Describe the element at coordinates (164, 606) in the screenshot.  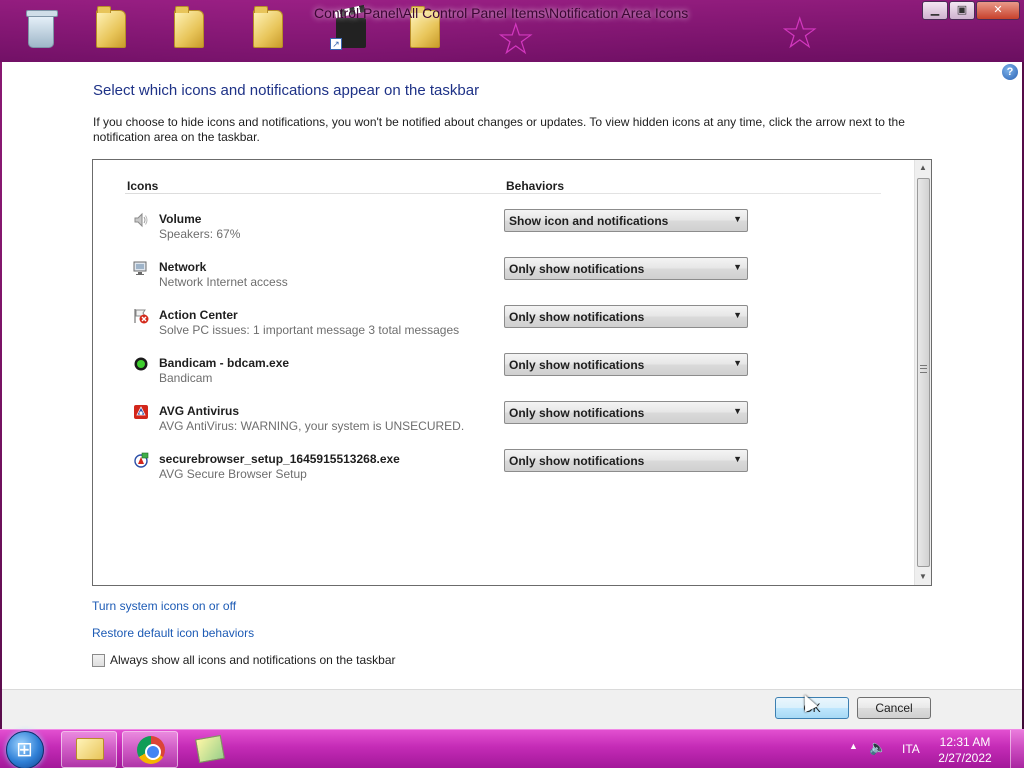
I see `turn-system-icons-link: Turn system icons on or off` at that location.